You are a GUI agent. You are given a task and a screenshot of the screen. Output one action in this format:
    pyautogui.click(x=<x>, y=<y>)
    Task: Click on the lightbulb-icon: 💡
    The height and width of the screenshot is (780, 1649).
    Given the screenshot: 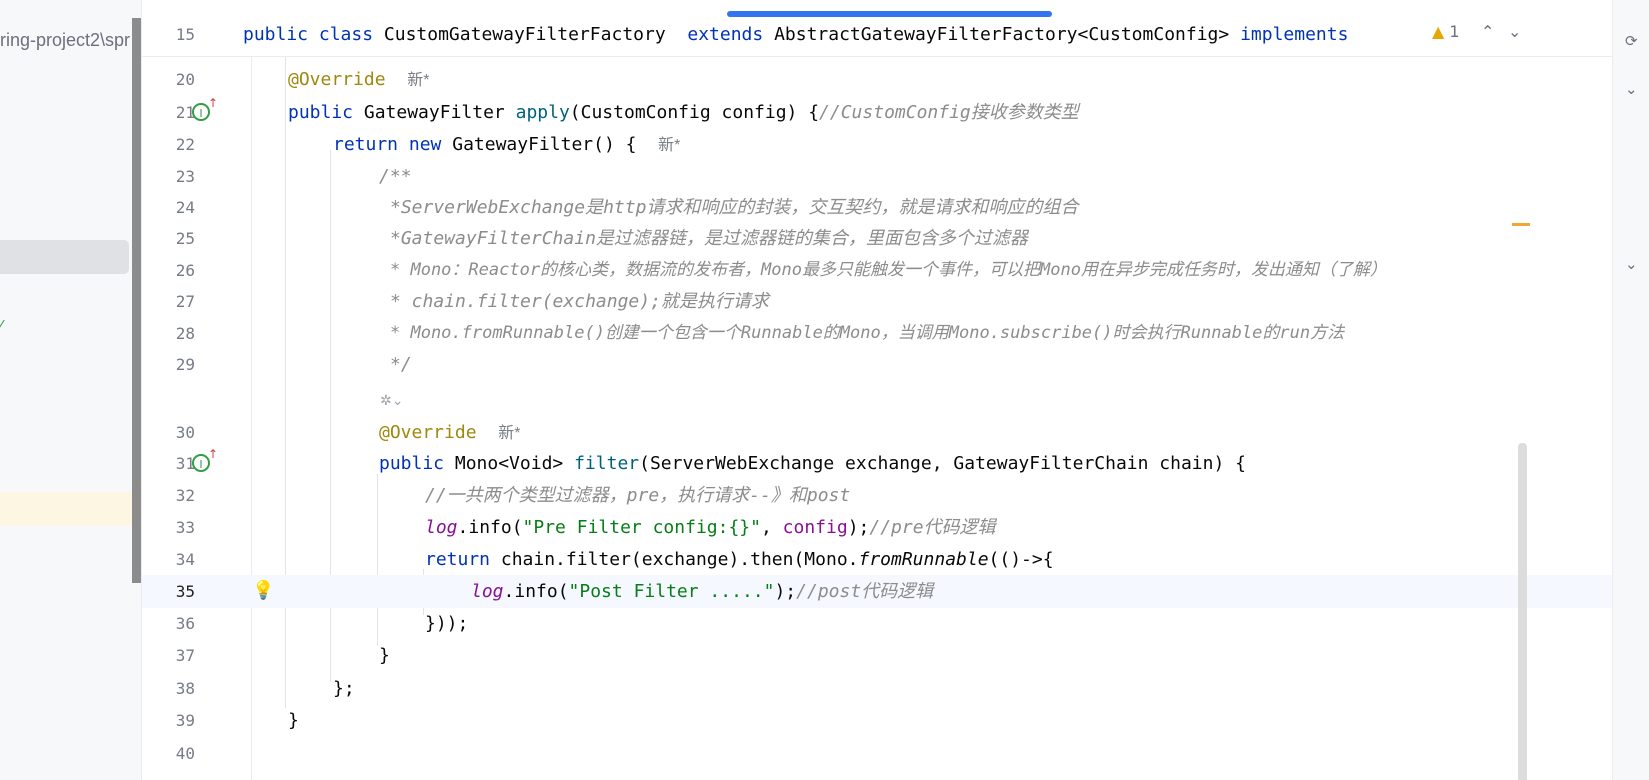 What is the action you would take?
    pyautogui.click(x=263, y=590)
    